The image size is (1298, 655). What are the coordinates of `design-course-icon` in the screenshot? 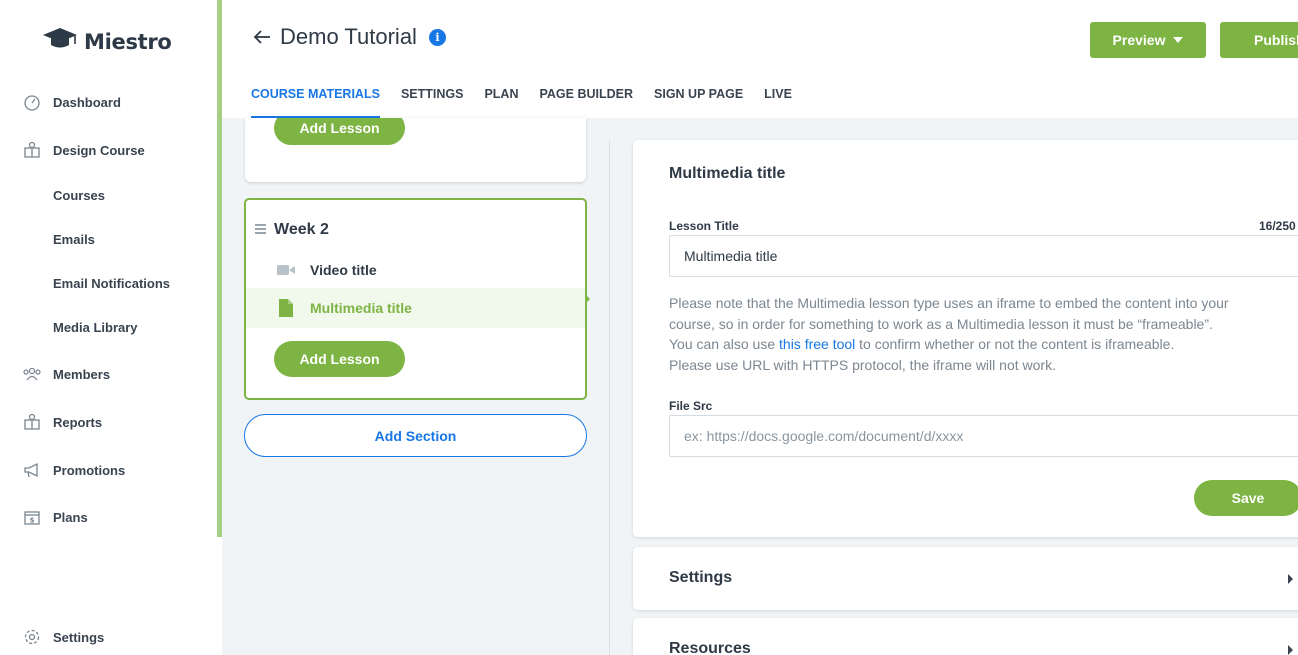 It's located at (32, 150).